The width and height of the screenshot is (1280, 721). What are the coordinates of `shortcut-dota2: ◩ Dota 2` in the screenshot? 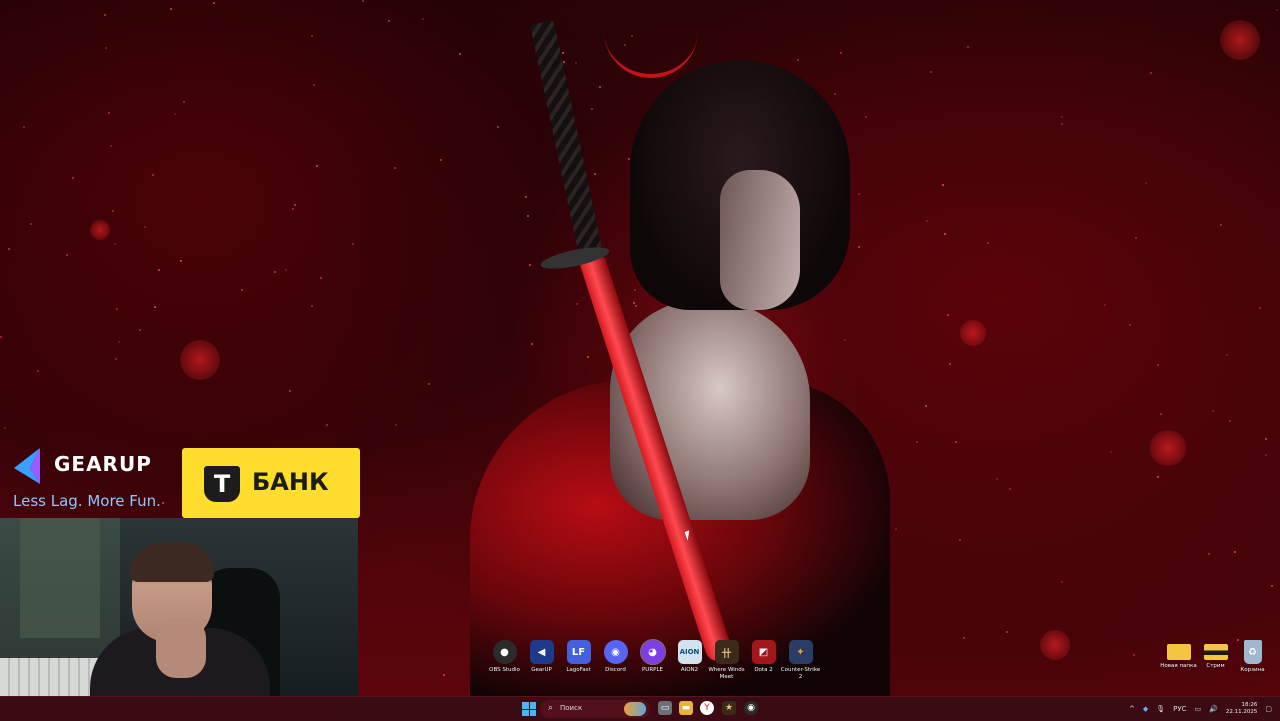 It's located at (763, 660).